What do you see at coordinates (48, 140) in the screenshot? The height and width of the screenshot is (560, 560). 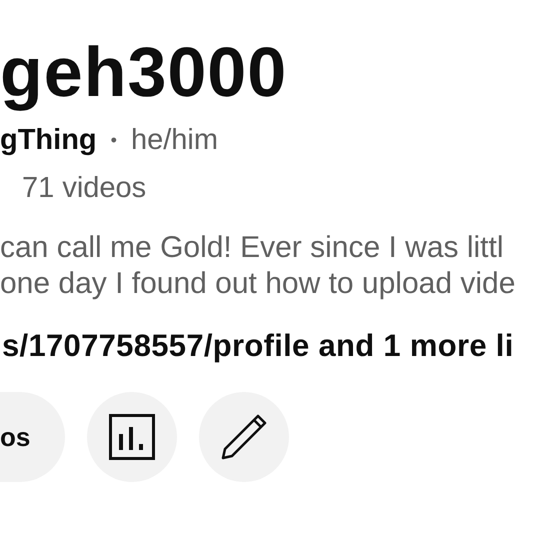 I see `channel-handle: gThing` at bounding box center [48, 140].